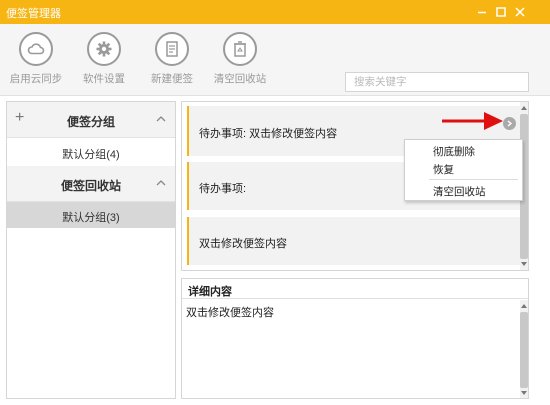 Image resolution: width=550 pixels, height=405 pixels. I want to click on detail-header: 详细内容, so click(355, 289).